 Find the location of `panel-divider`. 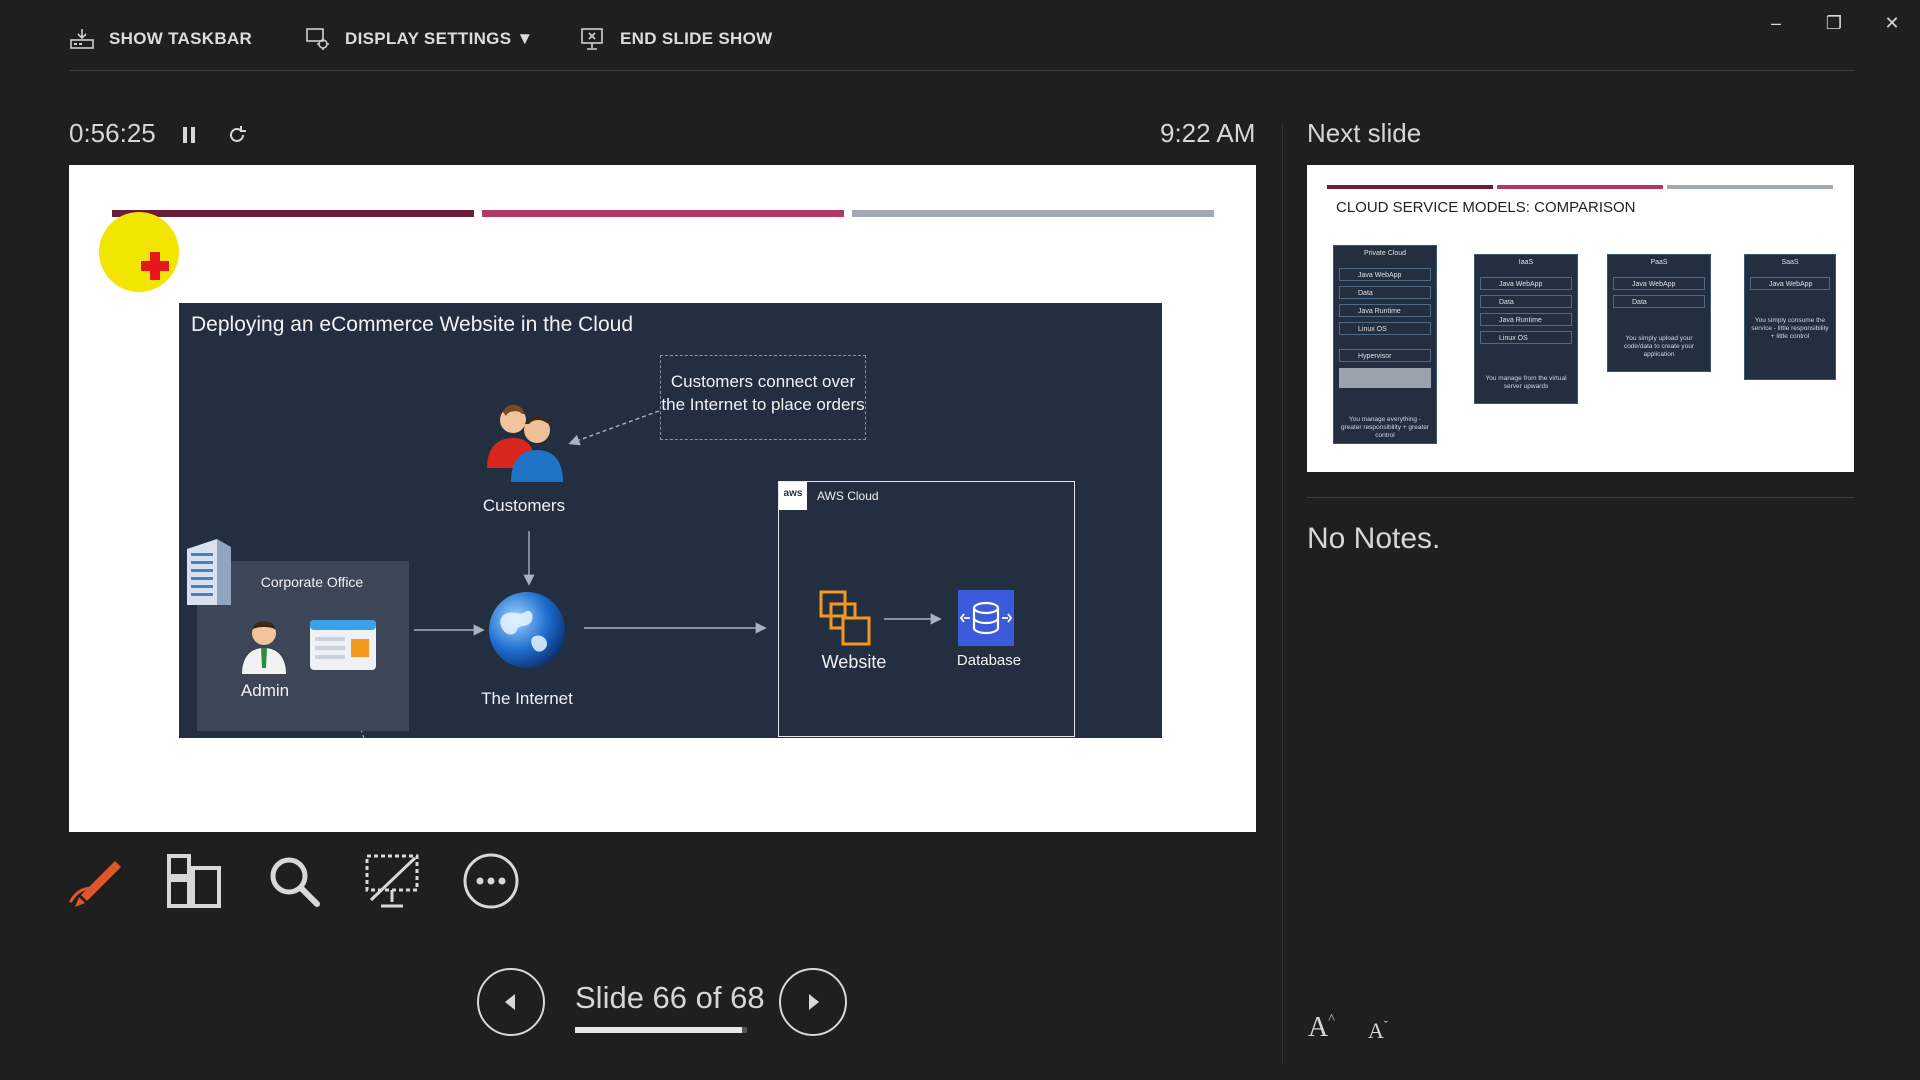

panel-divider is located at coordinates (1282, 594).